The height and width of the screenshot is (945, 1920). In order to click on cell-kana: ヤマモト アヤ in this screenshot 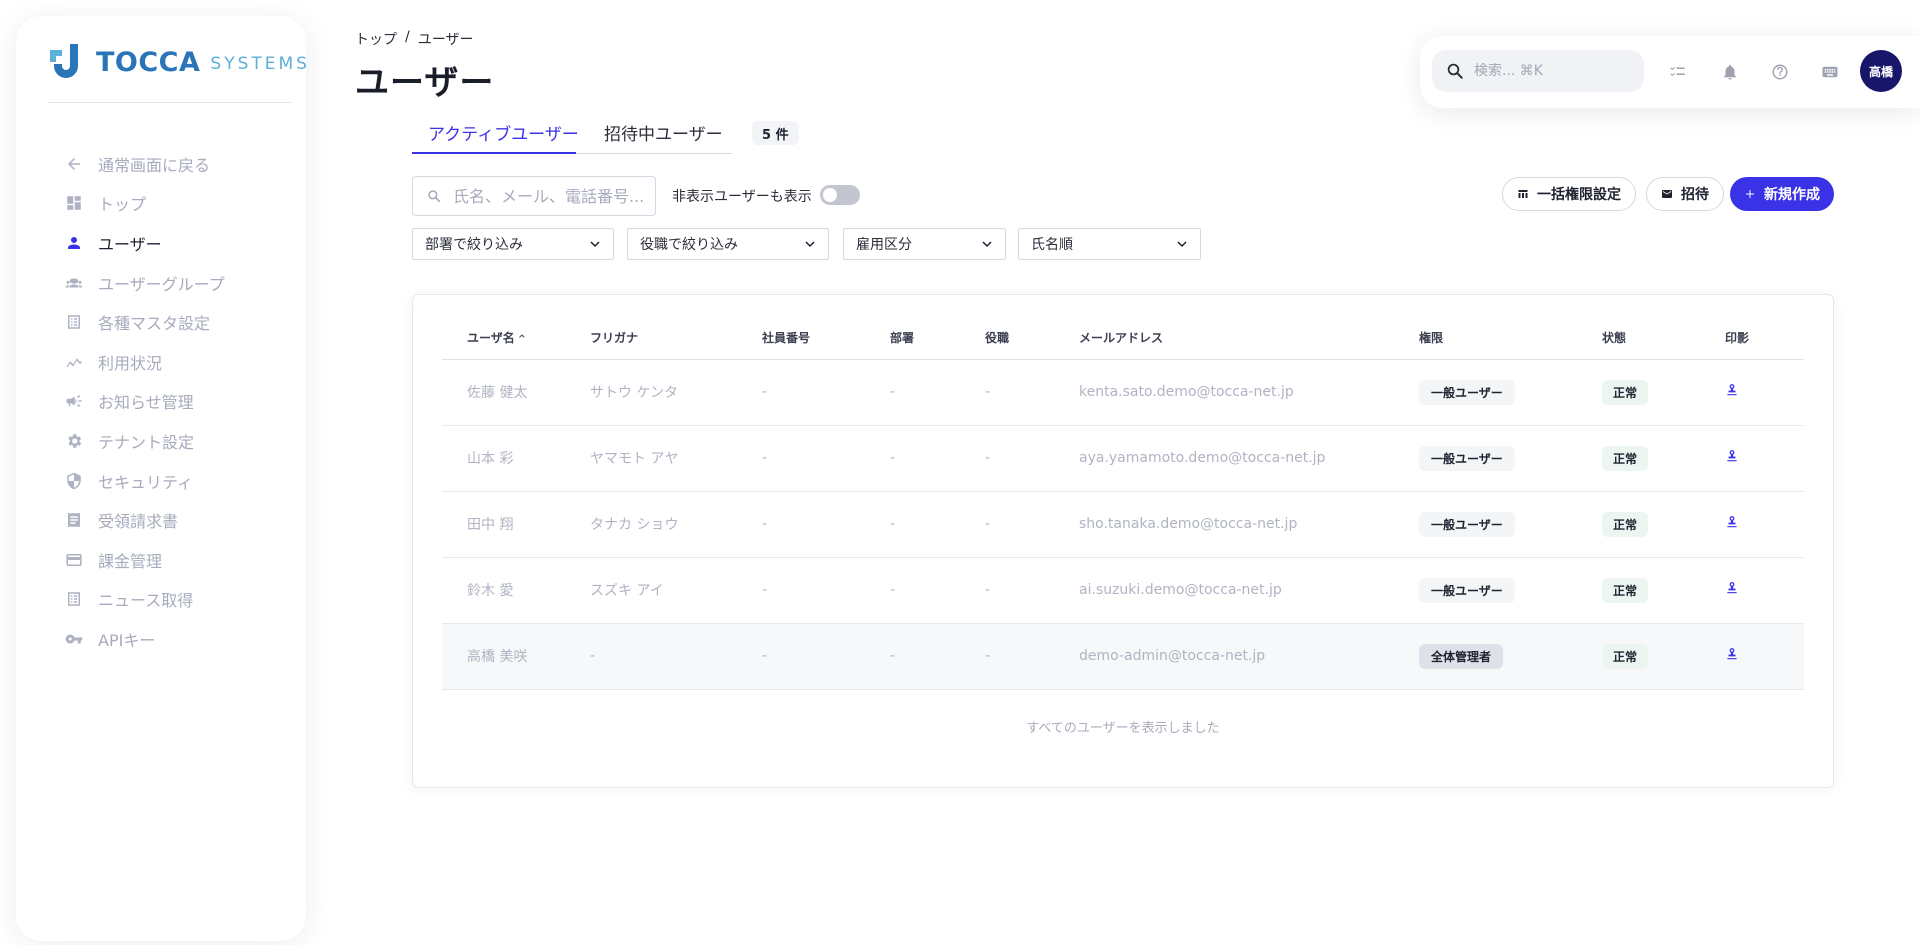, I will do `click(676, 458)`.